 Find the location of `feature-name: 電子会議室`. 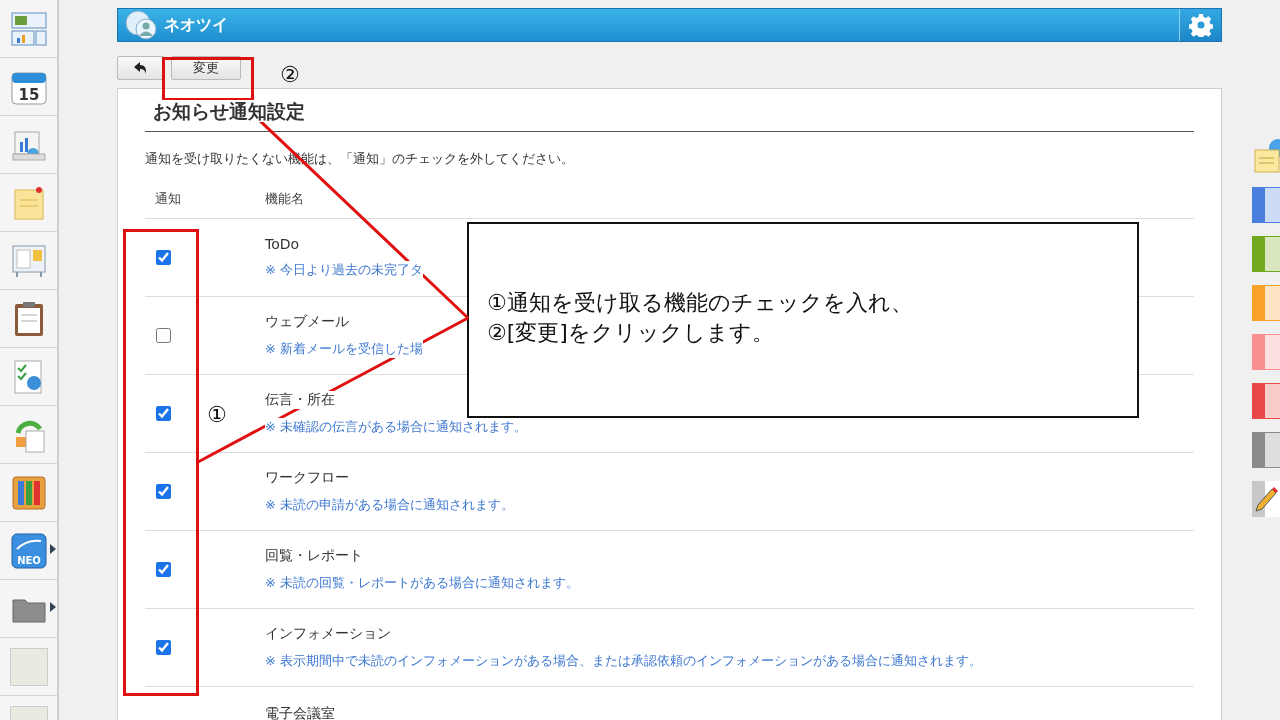

feature-name: 電子会議室 is located at coordinates (300, 712).